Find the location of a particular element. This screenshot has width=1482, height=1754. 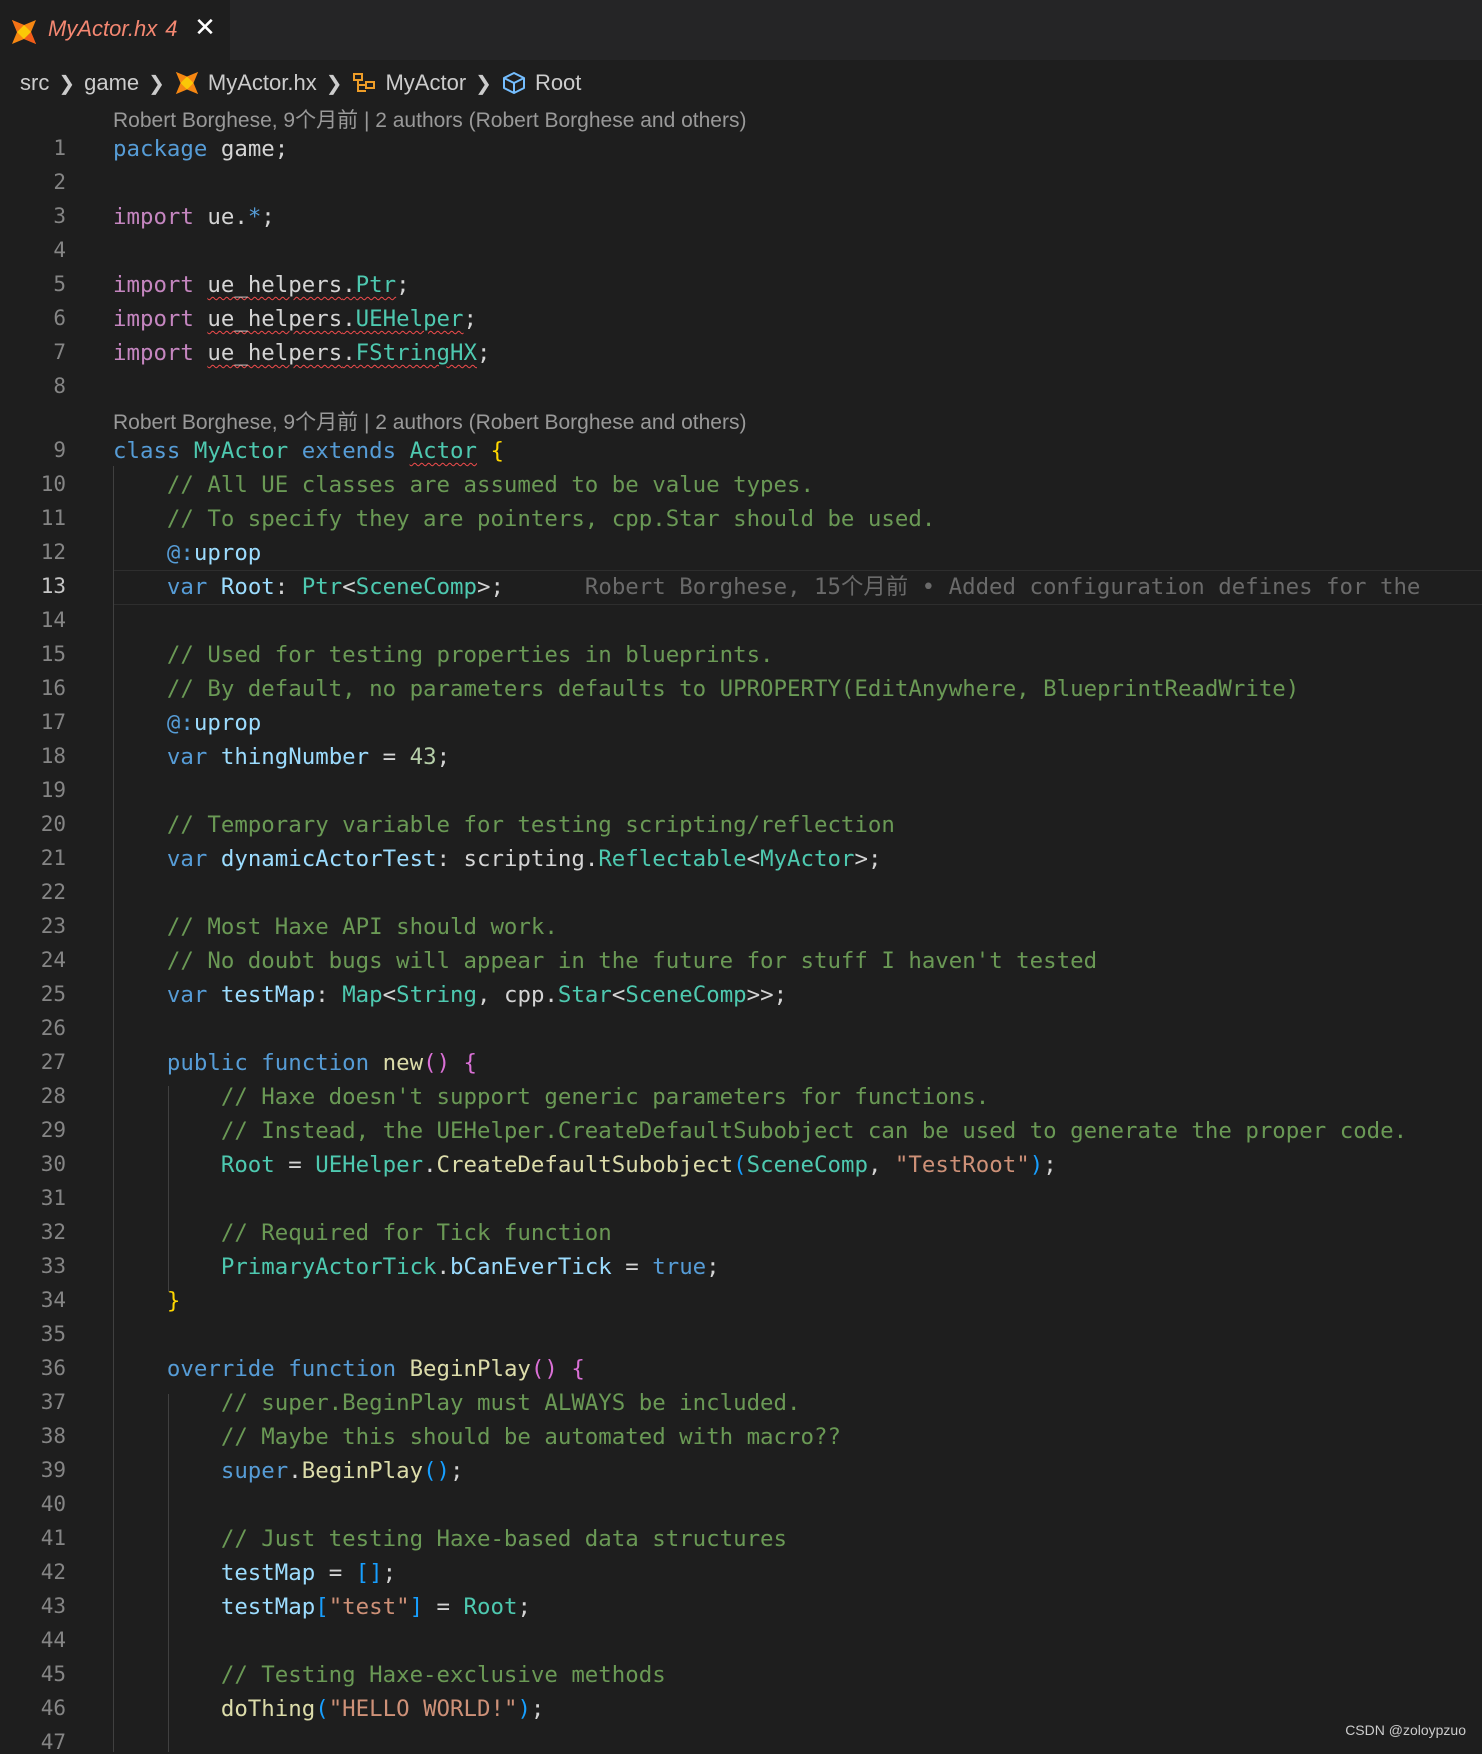

breadcrumb-class: MyActor is located at coordinates (408, 83).